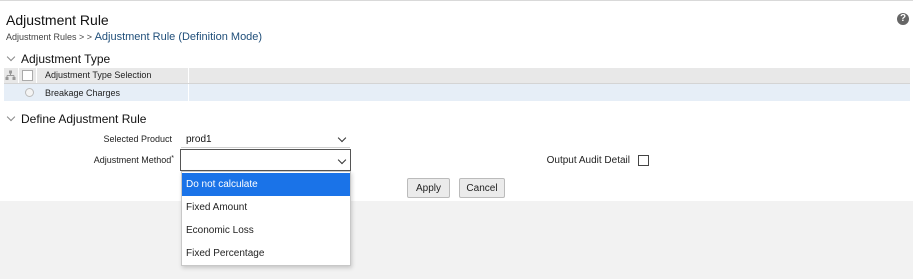  Describe the element at coordinates (172, 158) in the screenshot. I see `required-marker: *` at that location.